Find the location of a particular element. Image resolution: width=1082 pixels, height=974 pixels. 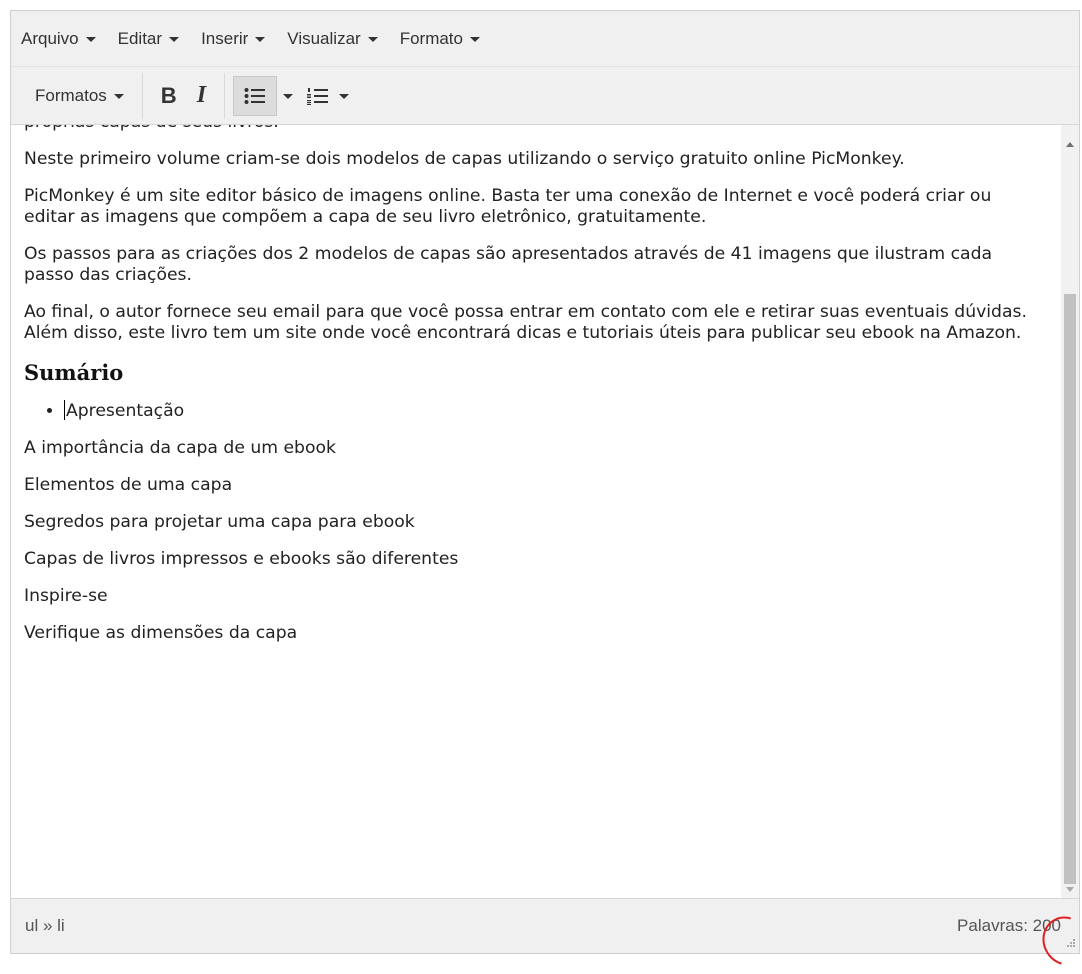

menu-inserir: Inserir is located at coordinates (233, 38).